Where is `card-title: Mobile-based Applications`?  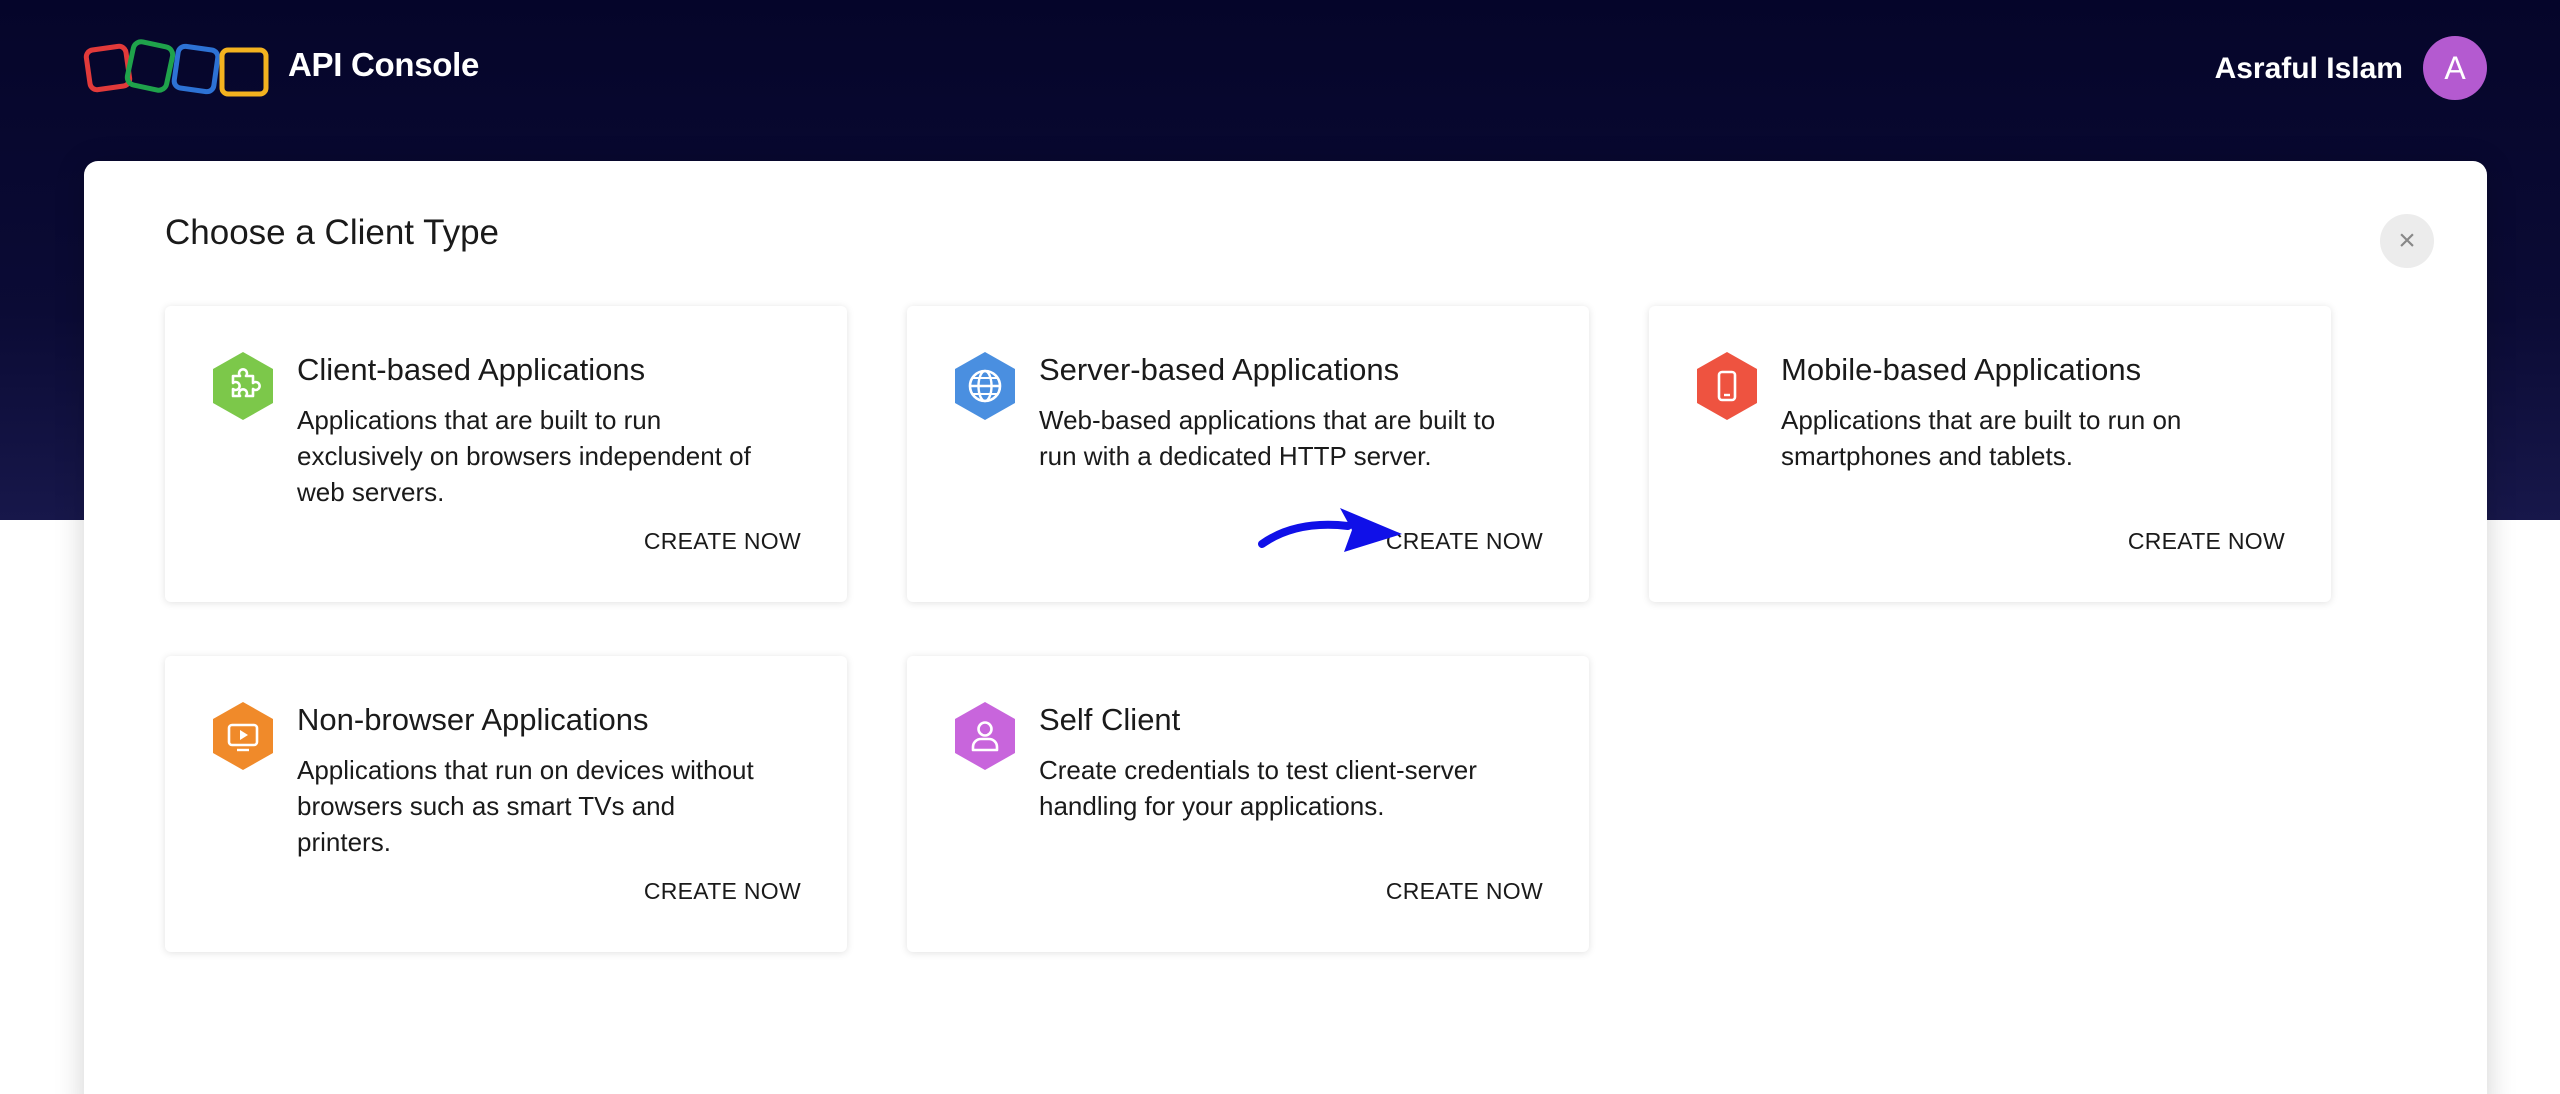 card-title: Mobile-based Applications is located at coordinates (1961, 369).